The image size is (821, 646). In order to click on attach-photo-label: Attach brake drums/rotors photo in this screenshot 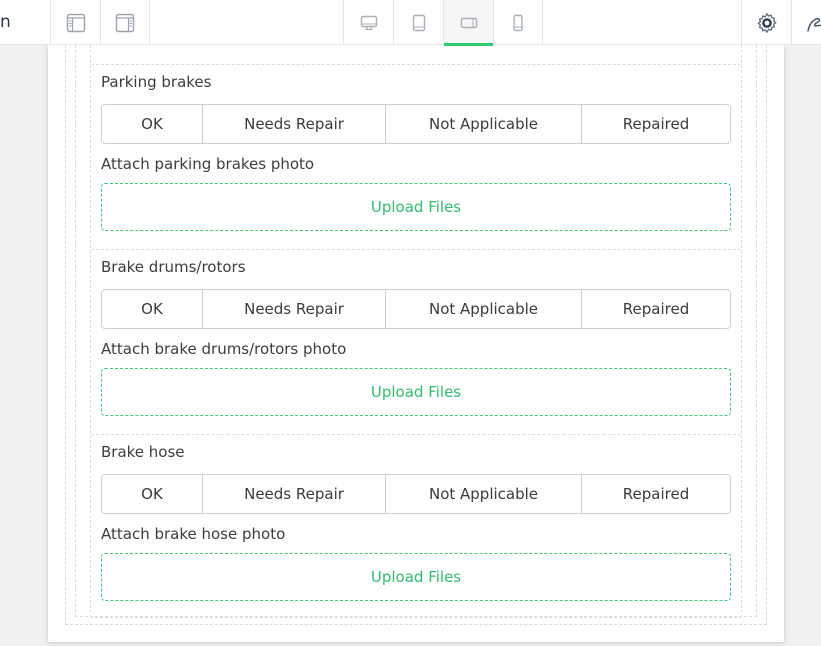, I will do `click(224, 349)`.